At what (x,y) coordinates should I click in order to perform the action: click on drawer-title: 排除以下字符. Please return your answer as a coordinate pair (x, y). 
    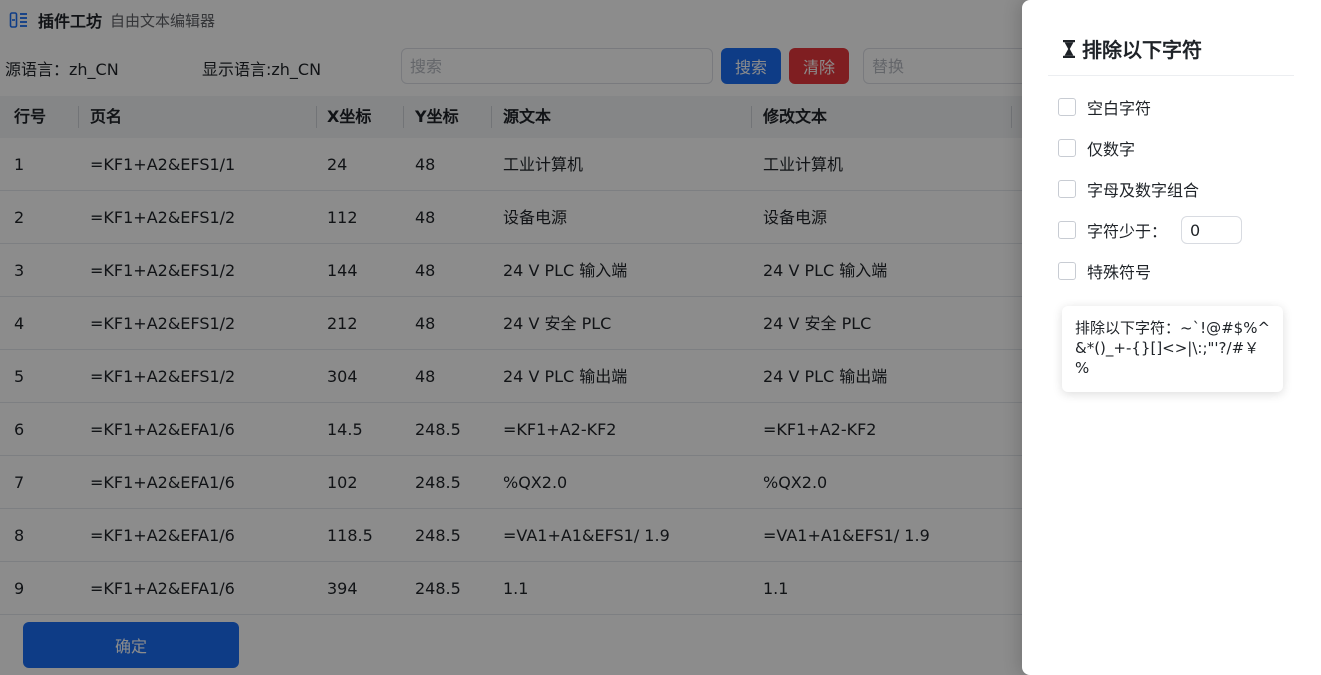
    Looking at the image, I should click on (1132, 48).